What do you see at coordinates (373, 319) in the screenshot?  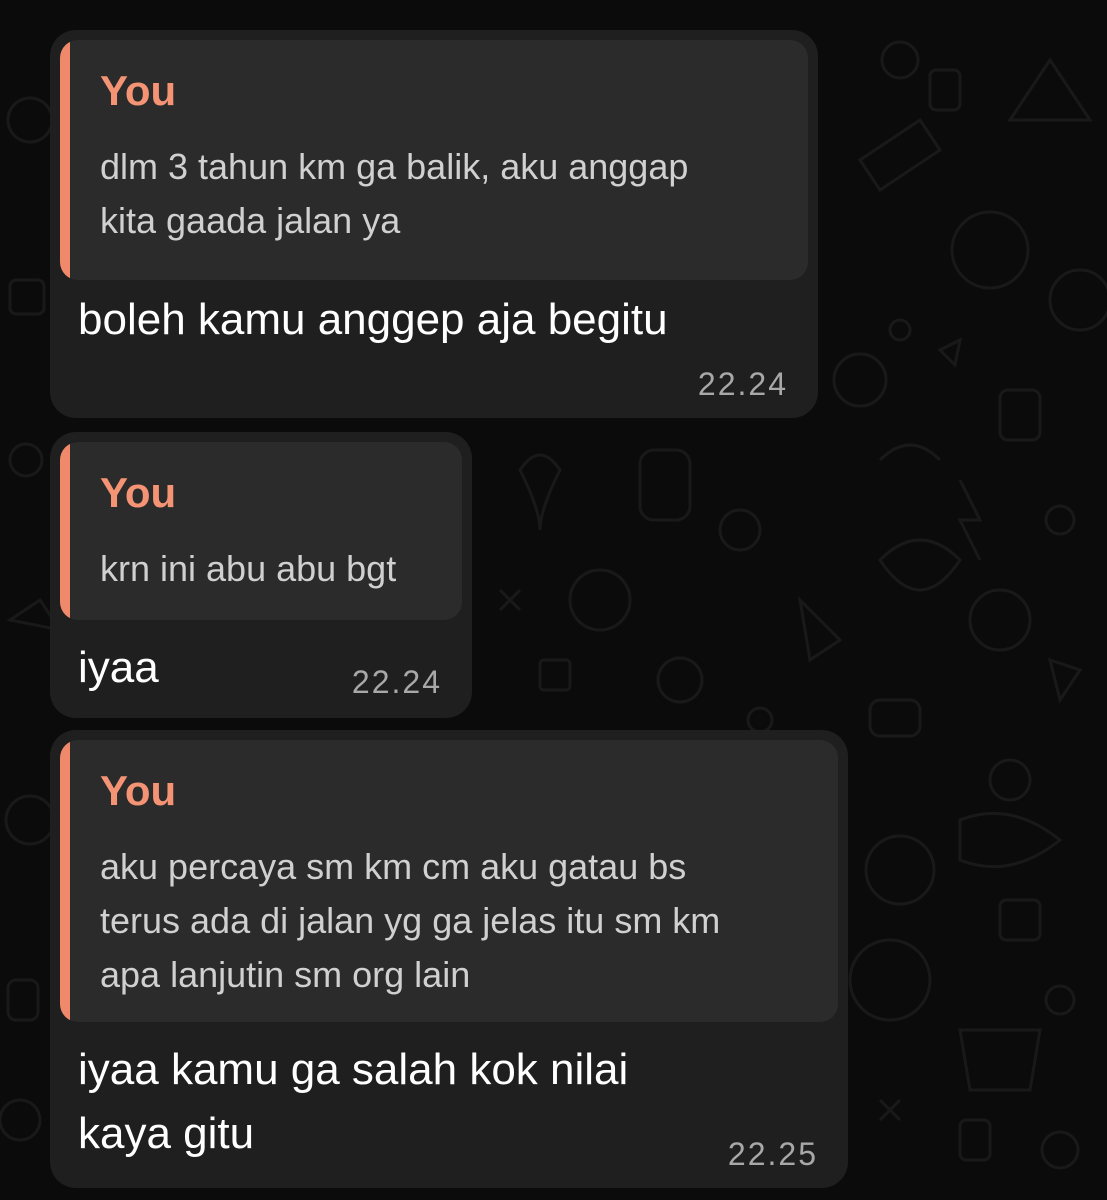 I see `message-text: boleh kamu anggep aja begitu` at bounding box center [373, 319].